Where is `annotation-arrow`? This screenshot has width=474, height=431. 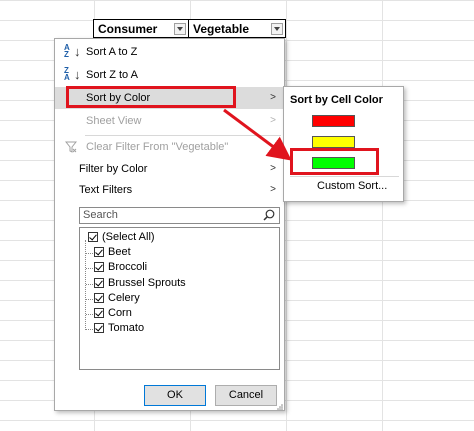
annotation-arrow is located at coordinates (257, 134).